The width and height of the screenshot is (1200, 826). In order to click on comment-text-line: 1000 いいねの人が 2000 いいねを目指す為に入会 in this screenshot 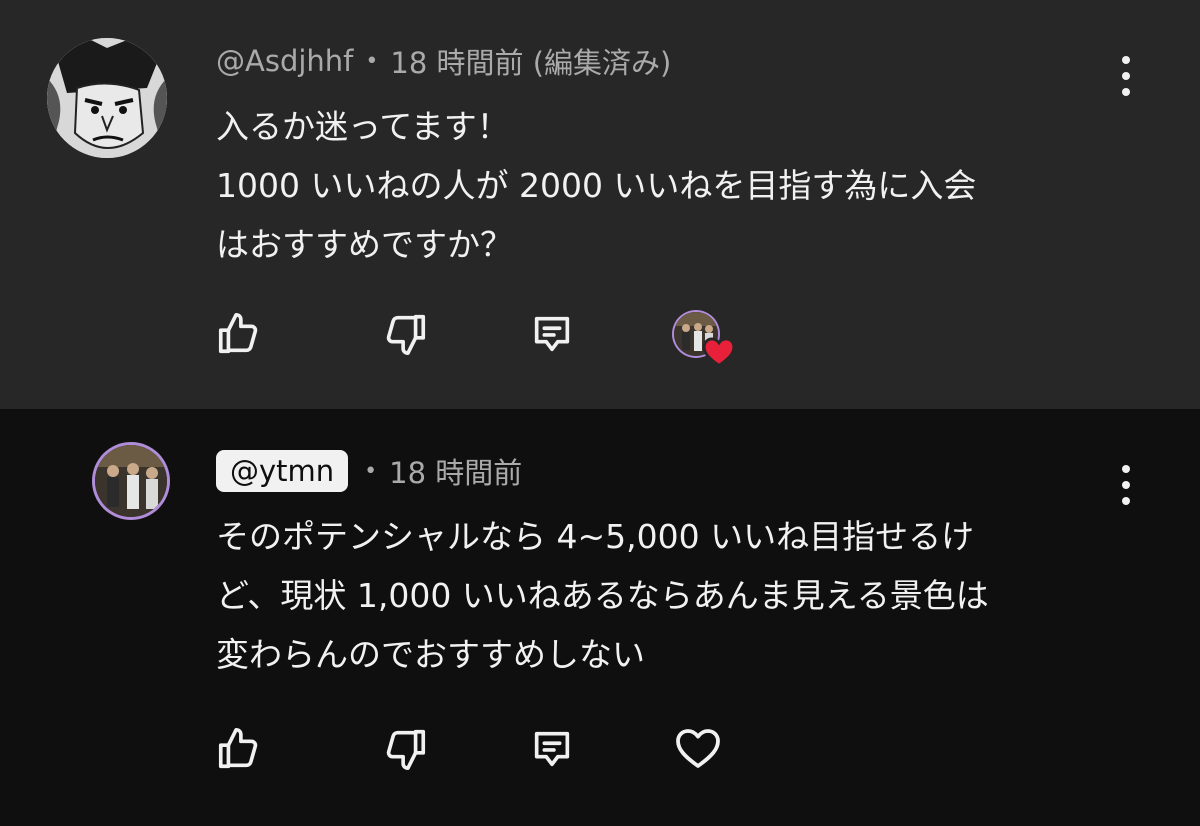, I will do `click(596, 185)`.